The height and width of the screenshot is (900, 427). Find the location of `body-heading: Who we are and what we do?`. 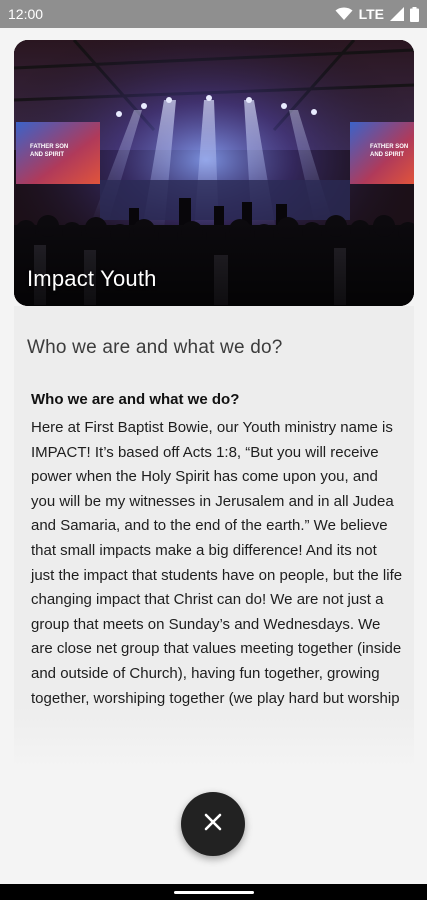

body-heading: Who we are and what we do? is located at coordinates (135, 399).